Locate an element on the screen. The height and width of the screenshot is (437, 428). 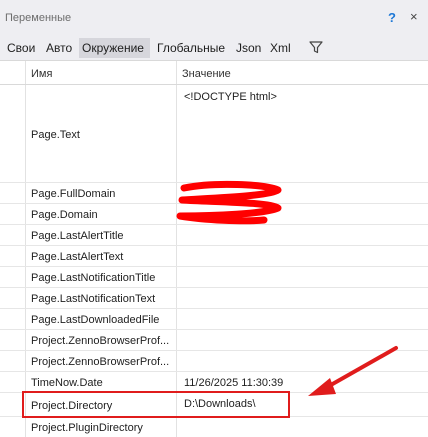
annotation-arrow-icon is located at coordinates (353, 371).